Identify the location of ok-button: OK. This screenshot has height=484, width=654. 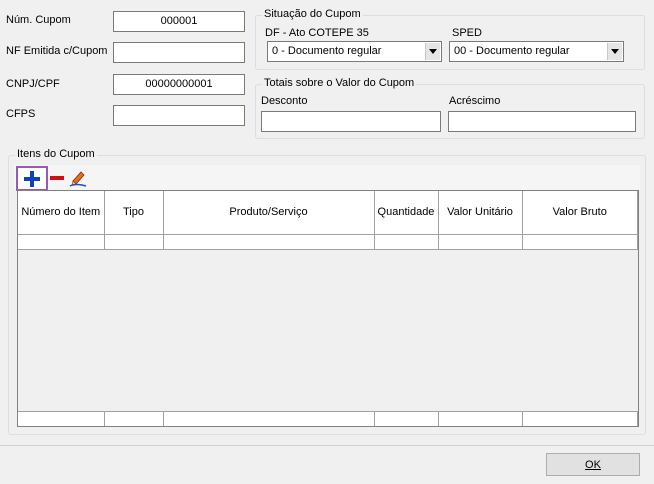
(593, 464).